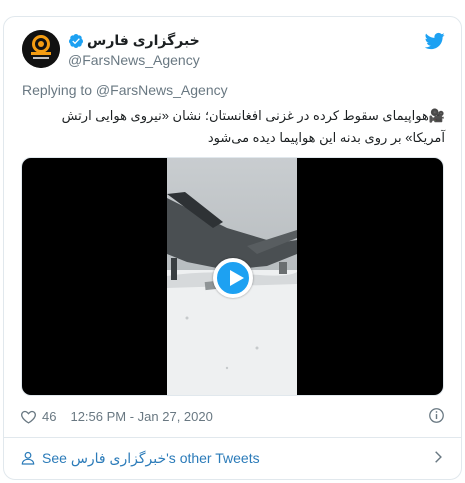  I want to click on see-other-tweets-label: See خبرگزاری فارس's other Tweets, so click(151, 457).